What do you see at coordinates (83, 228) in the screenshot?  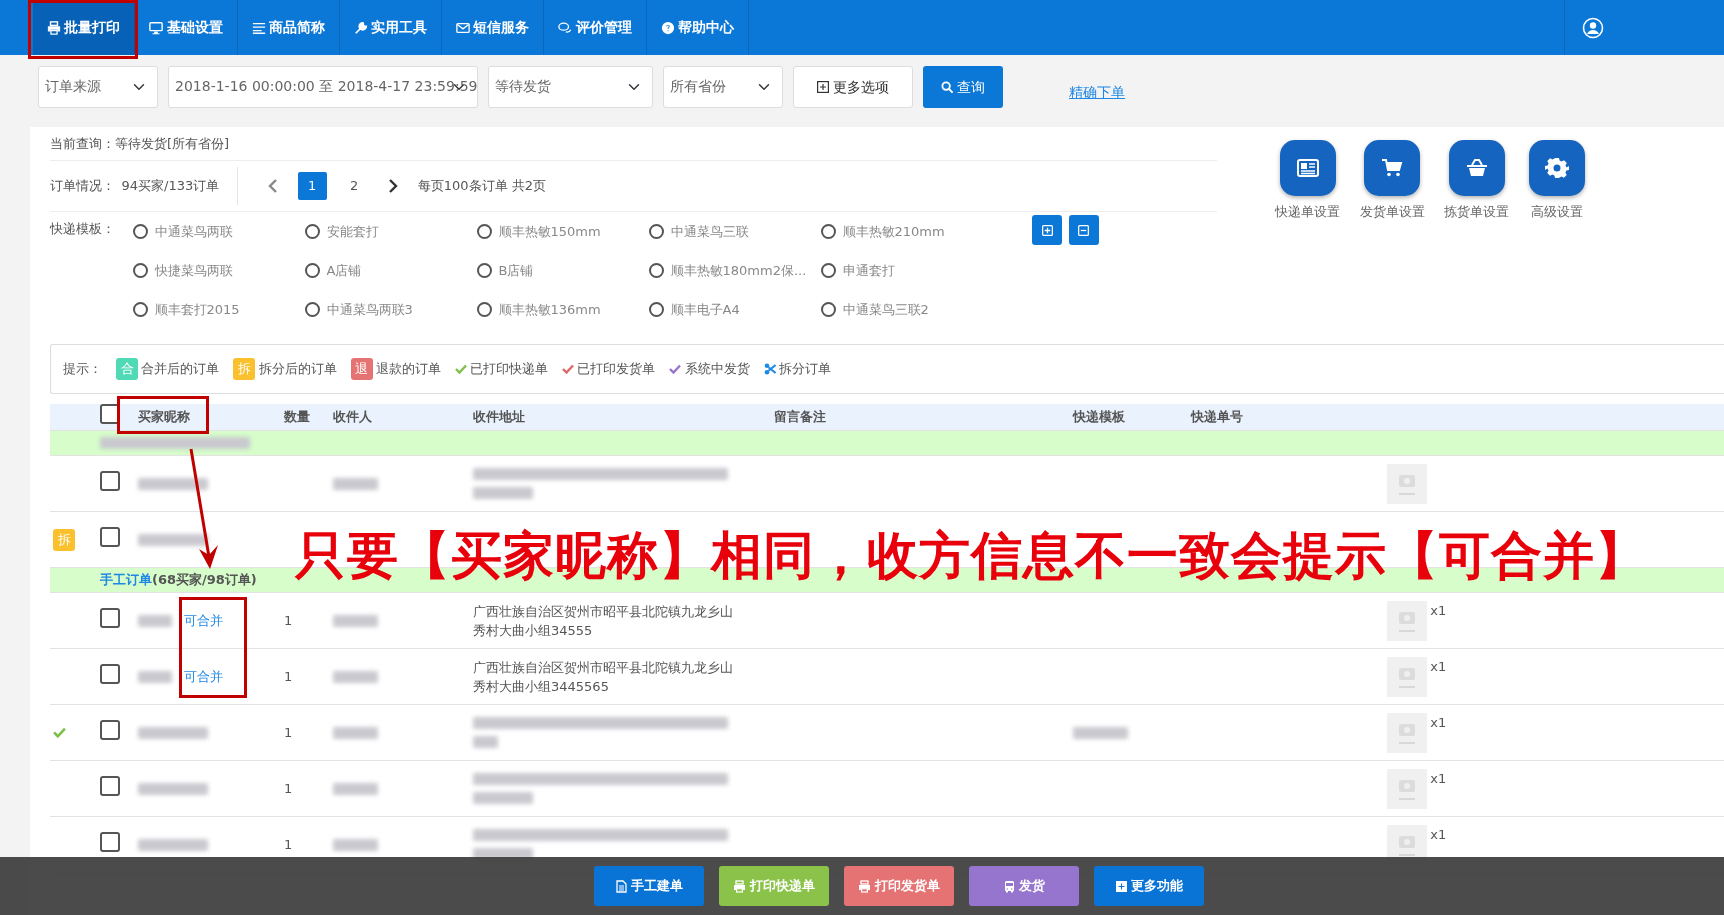 I see `template-label: 快递模板：` at bounding box center [83, 228].